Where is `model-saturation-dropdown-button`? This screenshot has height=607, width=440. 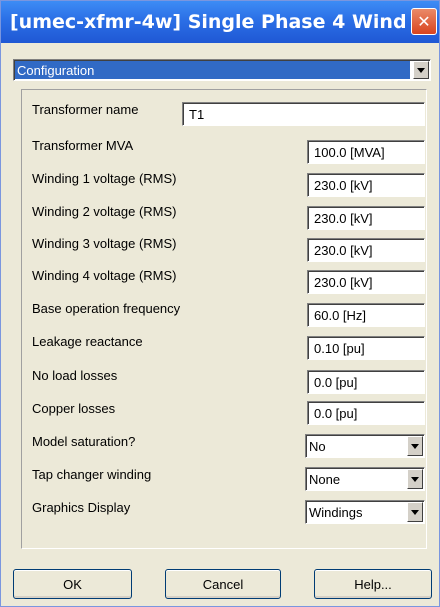
model-saturation-dropdown-button is located at coordinates (415, 446).